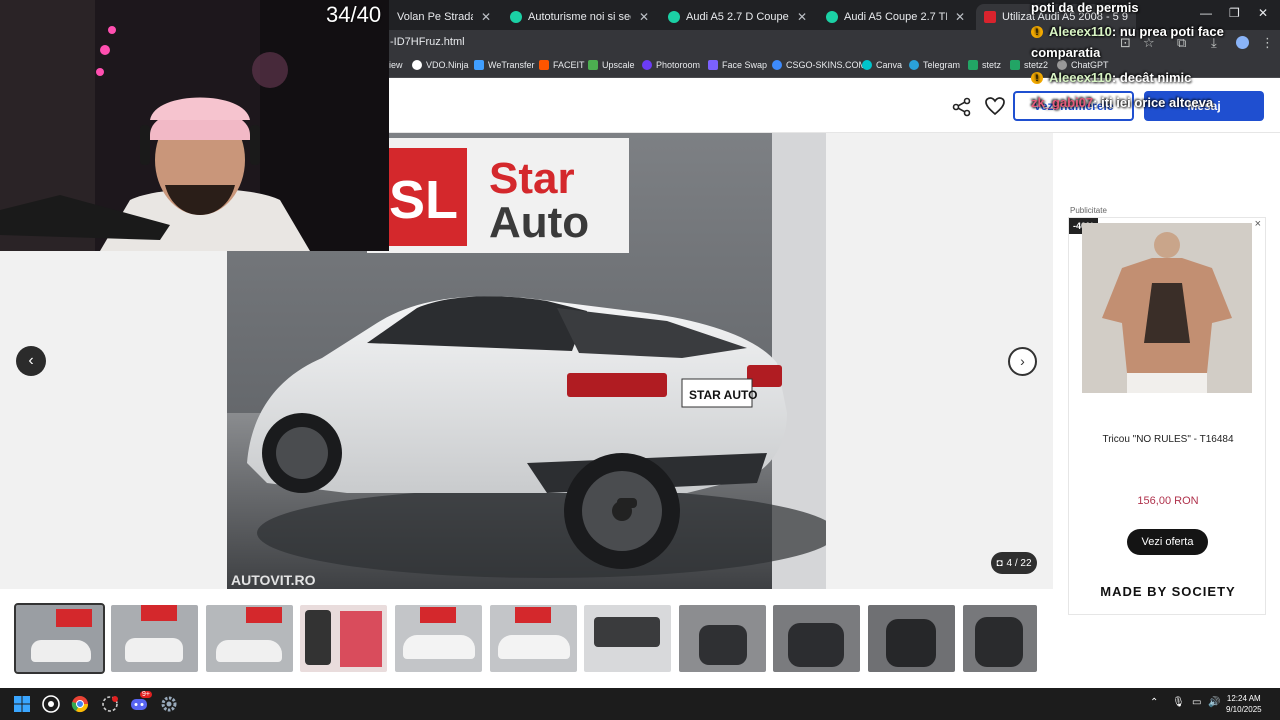 The width and height of the screenshot is (1280, 720). I want to click on bookmark-label: Face Swap, so click(745, 65).